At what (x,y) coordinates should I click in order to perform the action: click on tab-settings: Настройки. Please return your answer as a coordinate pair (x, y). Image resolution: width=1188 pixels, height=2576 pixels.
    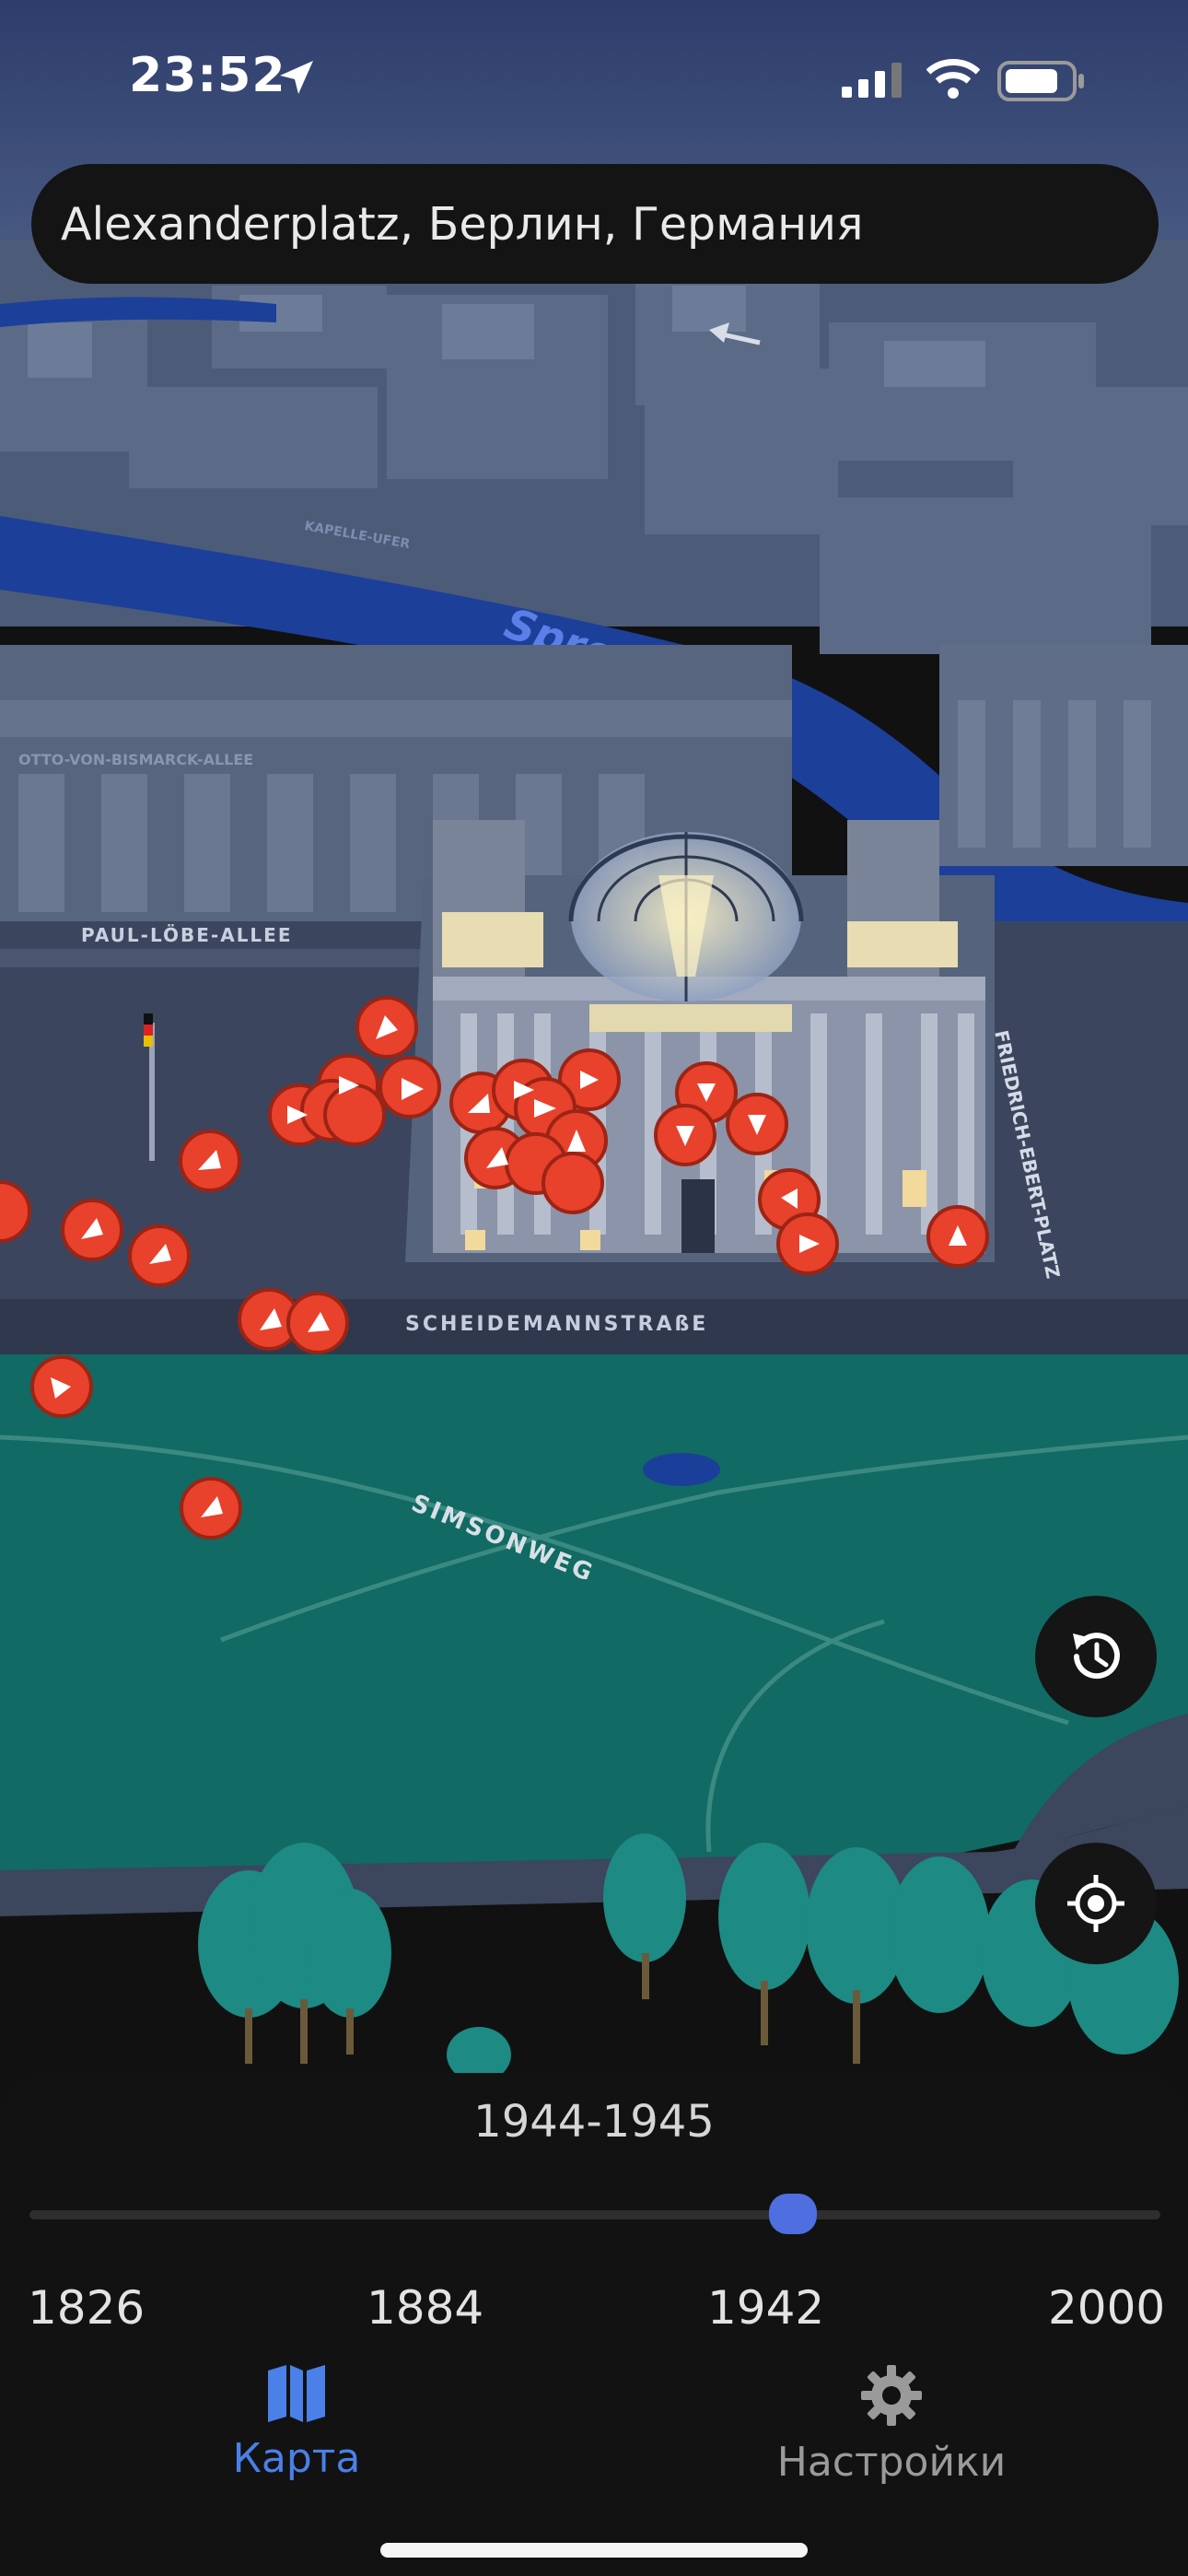
    Looking at the image, I should click on (891, 2424).